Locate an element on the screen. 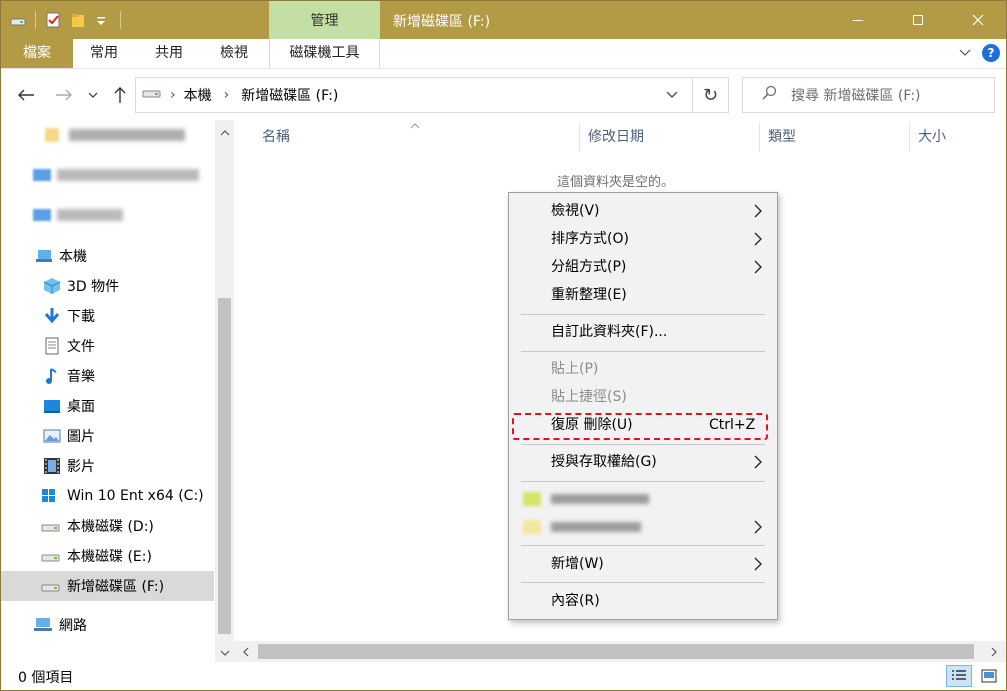 The height and width of the screenshot is (691, 1007). sidebar-item-label: 下載 is located at coordinates (81, 317).